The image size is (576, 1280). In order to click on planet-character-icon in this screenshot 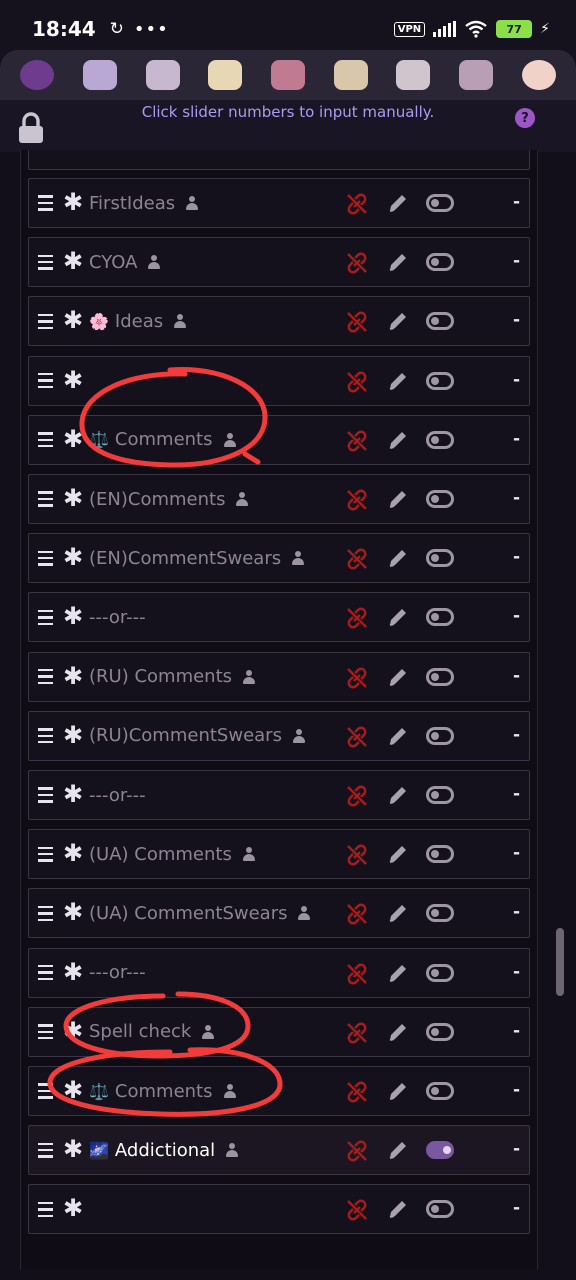, I will do `click(37, 75)`.